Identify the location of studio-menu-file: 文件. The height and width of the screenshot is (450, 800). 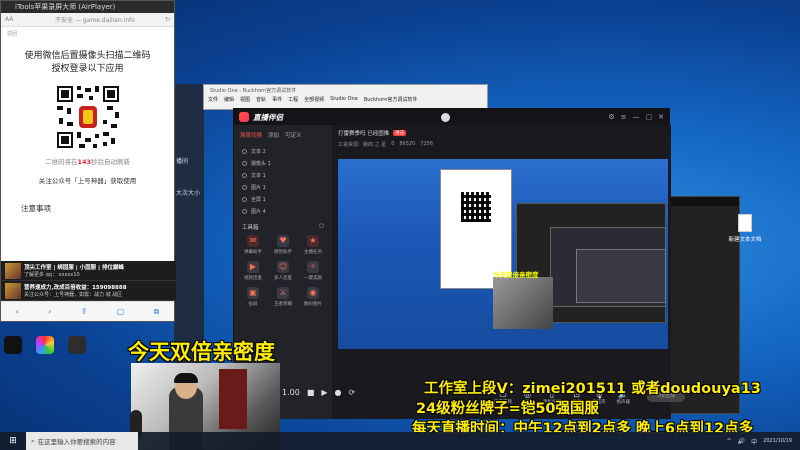
(213, 99).